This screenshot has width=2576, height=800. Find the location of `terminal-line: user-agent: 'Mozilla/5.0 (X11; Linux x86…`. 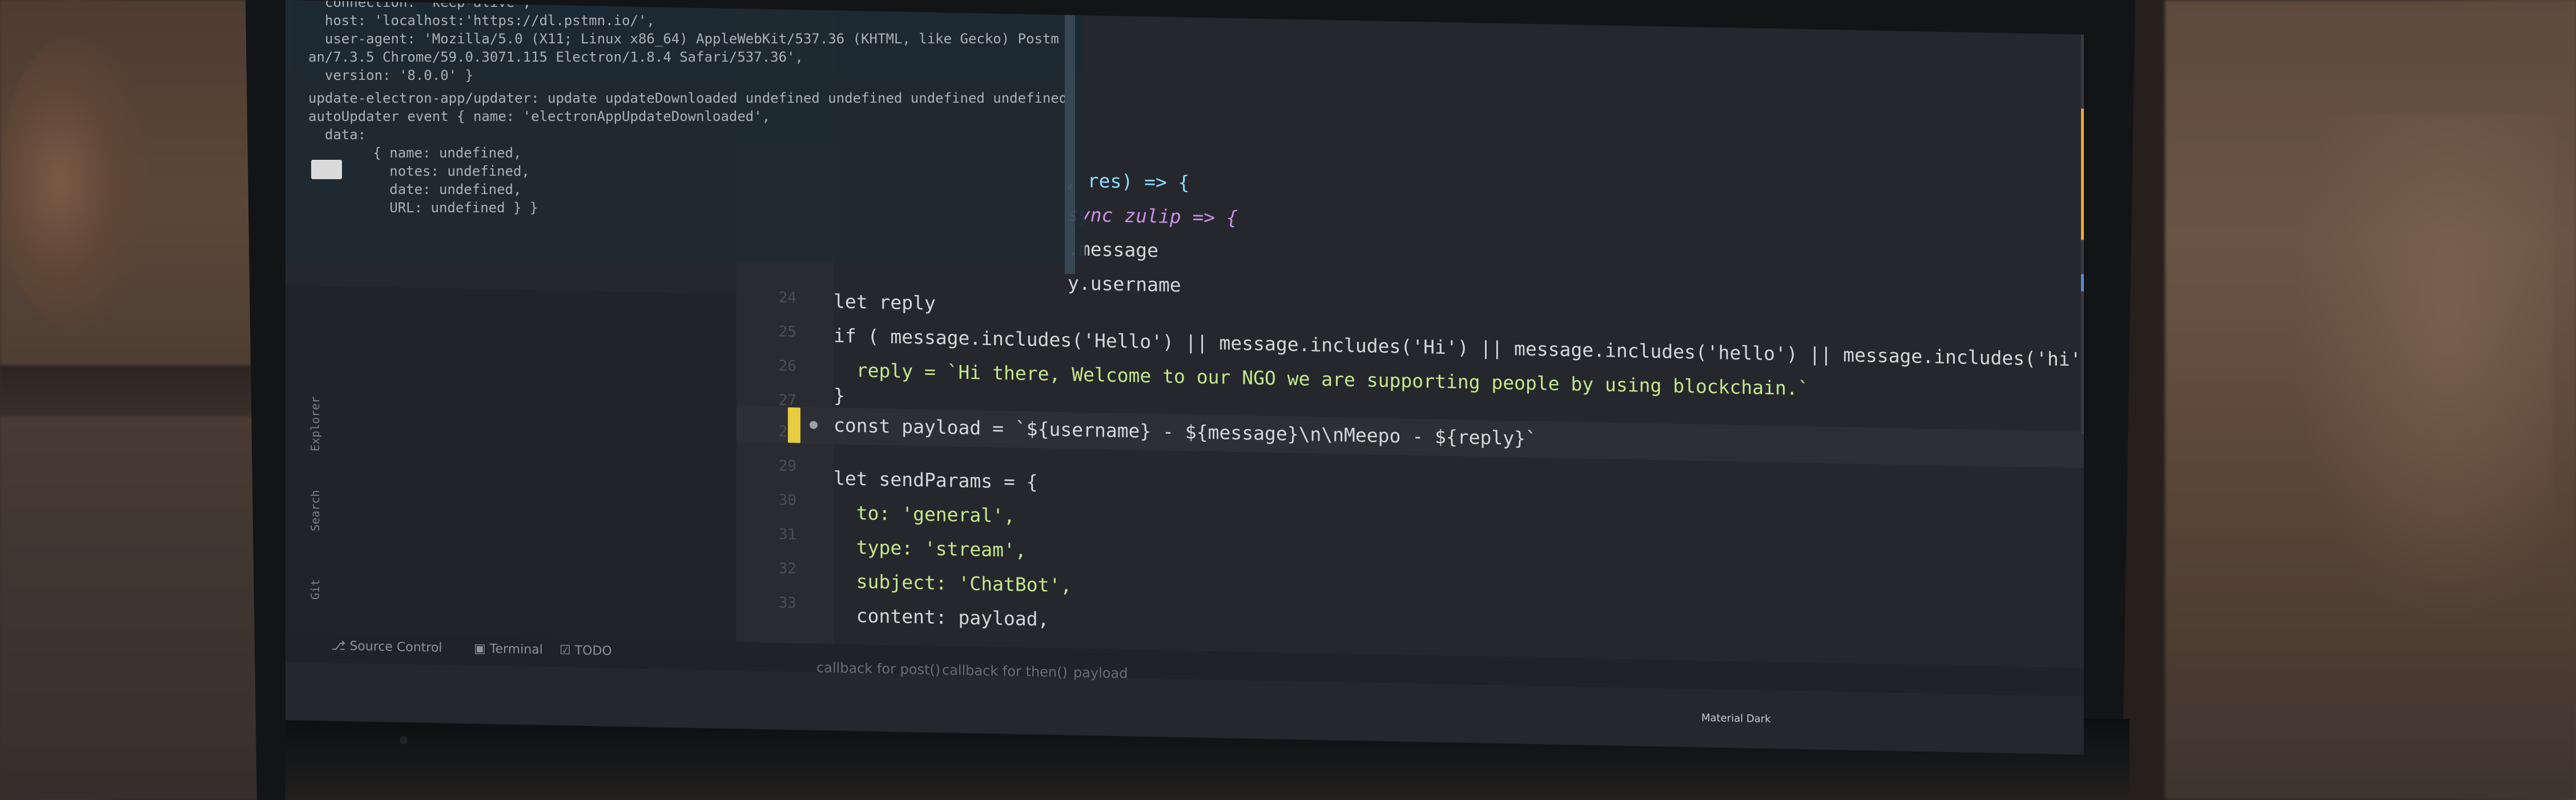

terminal-line: user-agent: 'Mozilla/5.0 (X11; Linux x86… is located at coordinates (683, 39).